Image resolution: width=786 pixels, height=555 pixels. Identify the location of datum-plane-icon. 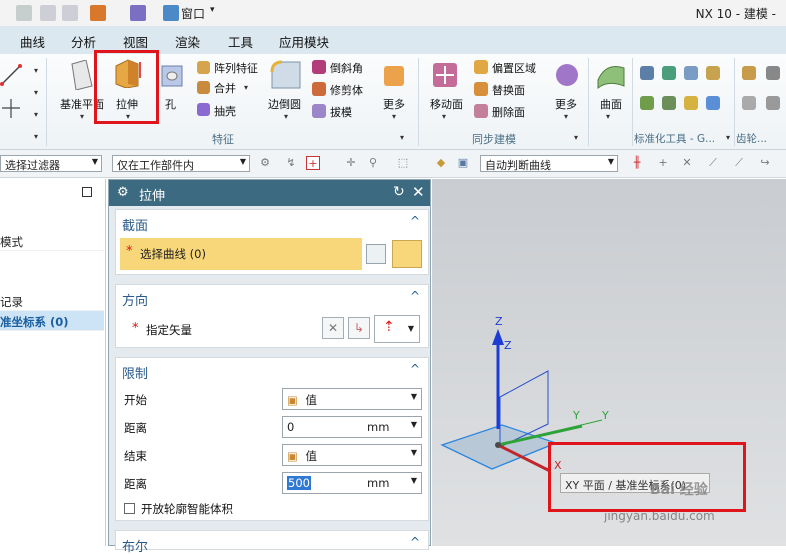
(82, 75).